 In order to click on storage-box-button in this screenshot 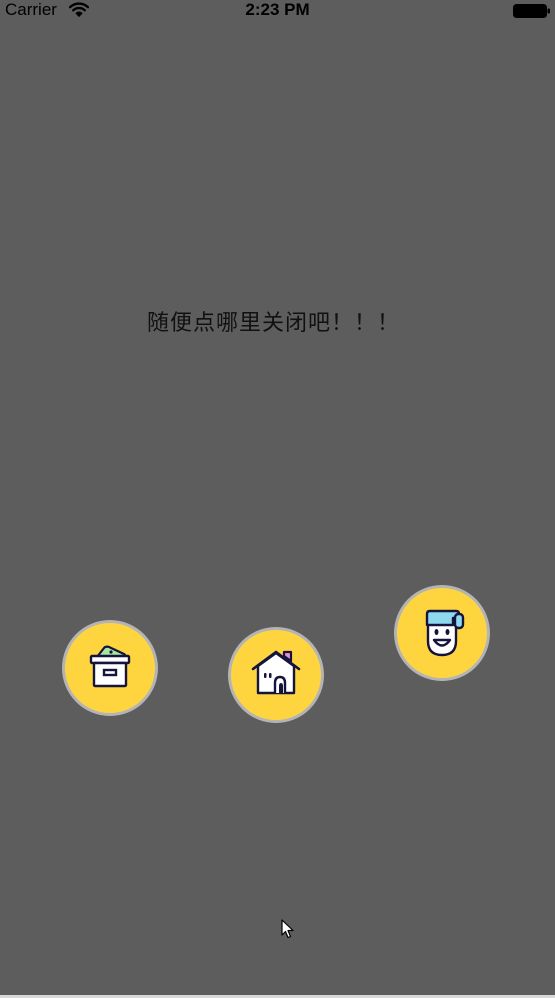, I will do `click(110, 668)`.